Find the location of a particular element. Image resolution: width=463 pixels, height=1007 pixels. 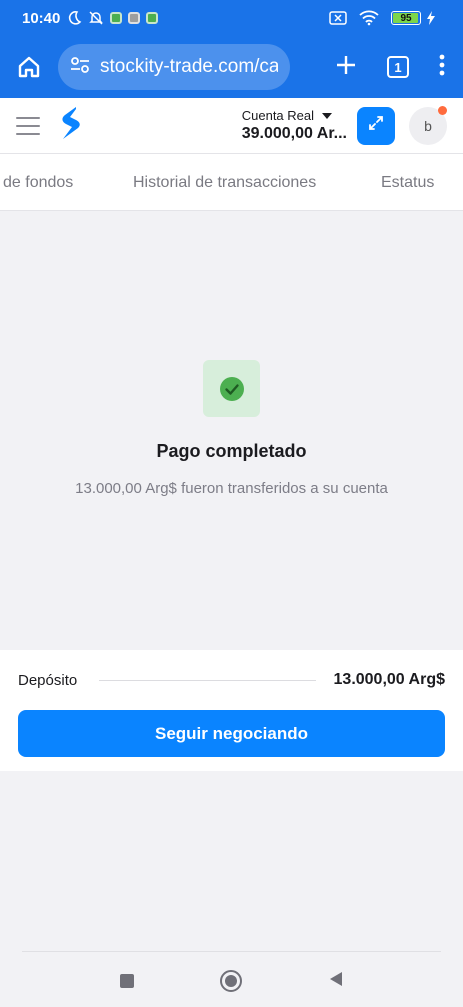

battery-percent: 95 is located at coordinates (406, 18).